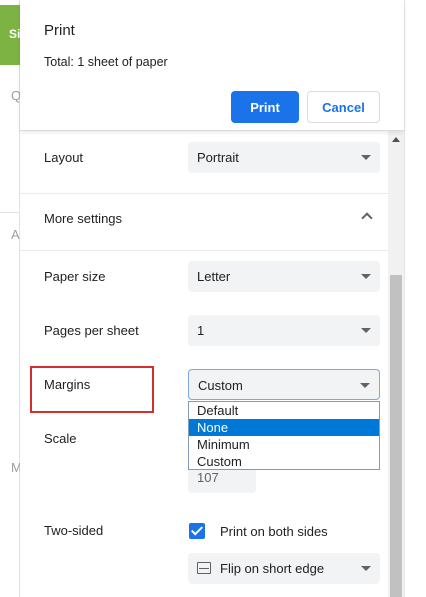 Image resolution: width=426 pixels, height=597 pixels. I want to click on pages-per-sheet-select-value: 1, so click(201, 330).